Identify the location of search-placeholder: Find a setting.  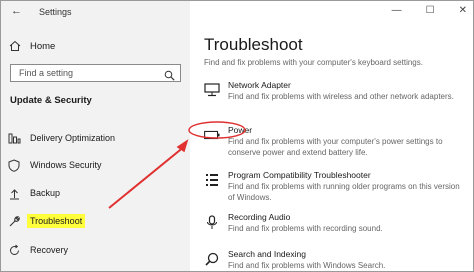
(46, 73).